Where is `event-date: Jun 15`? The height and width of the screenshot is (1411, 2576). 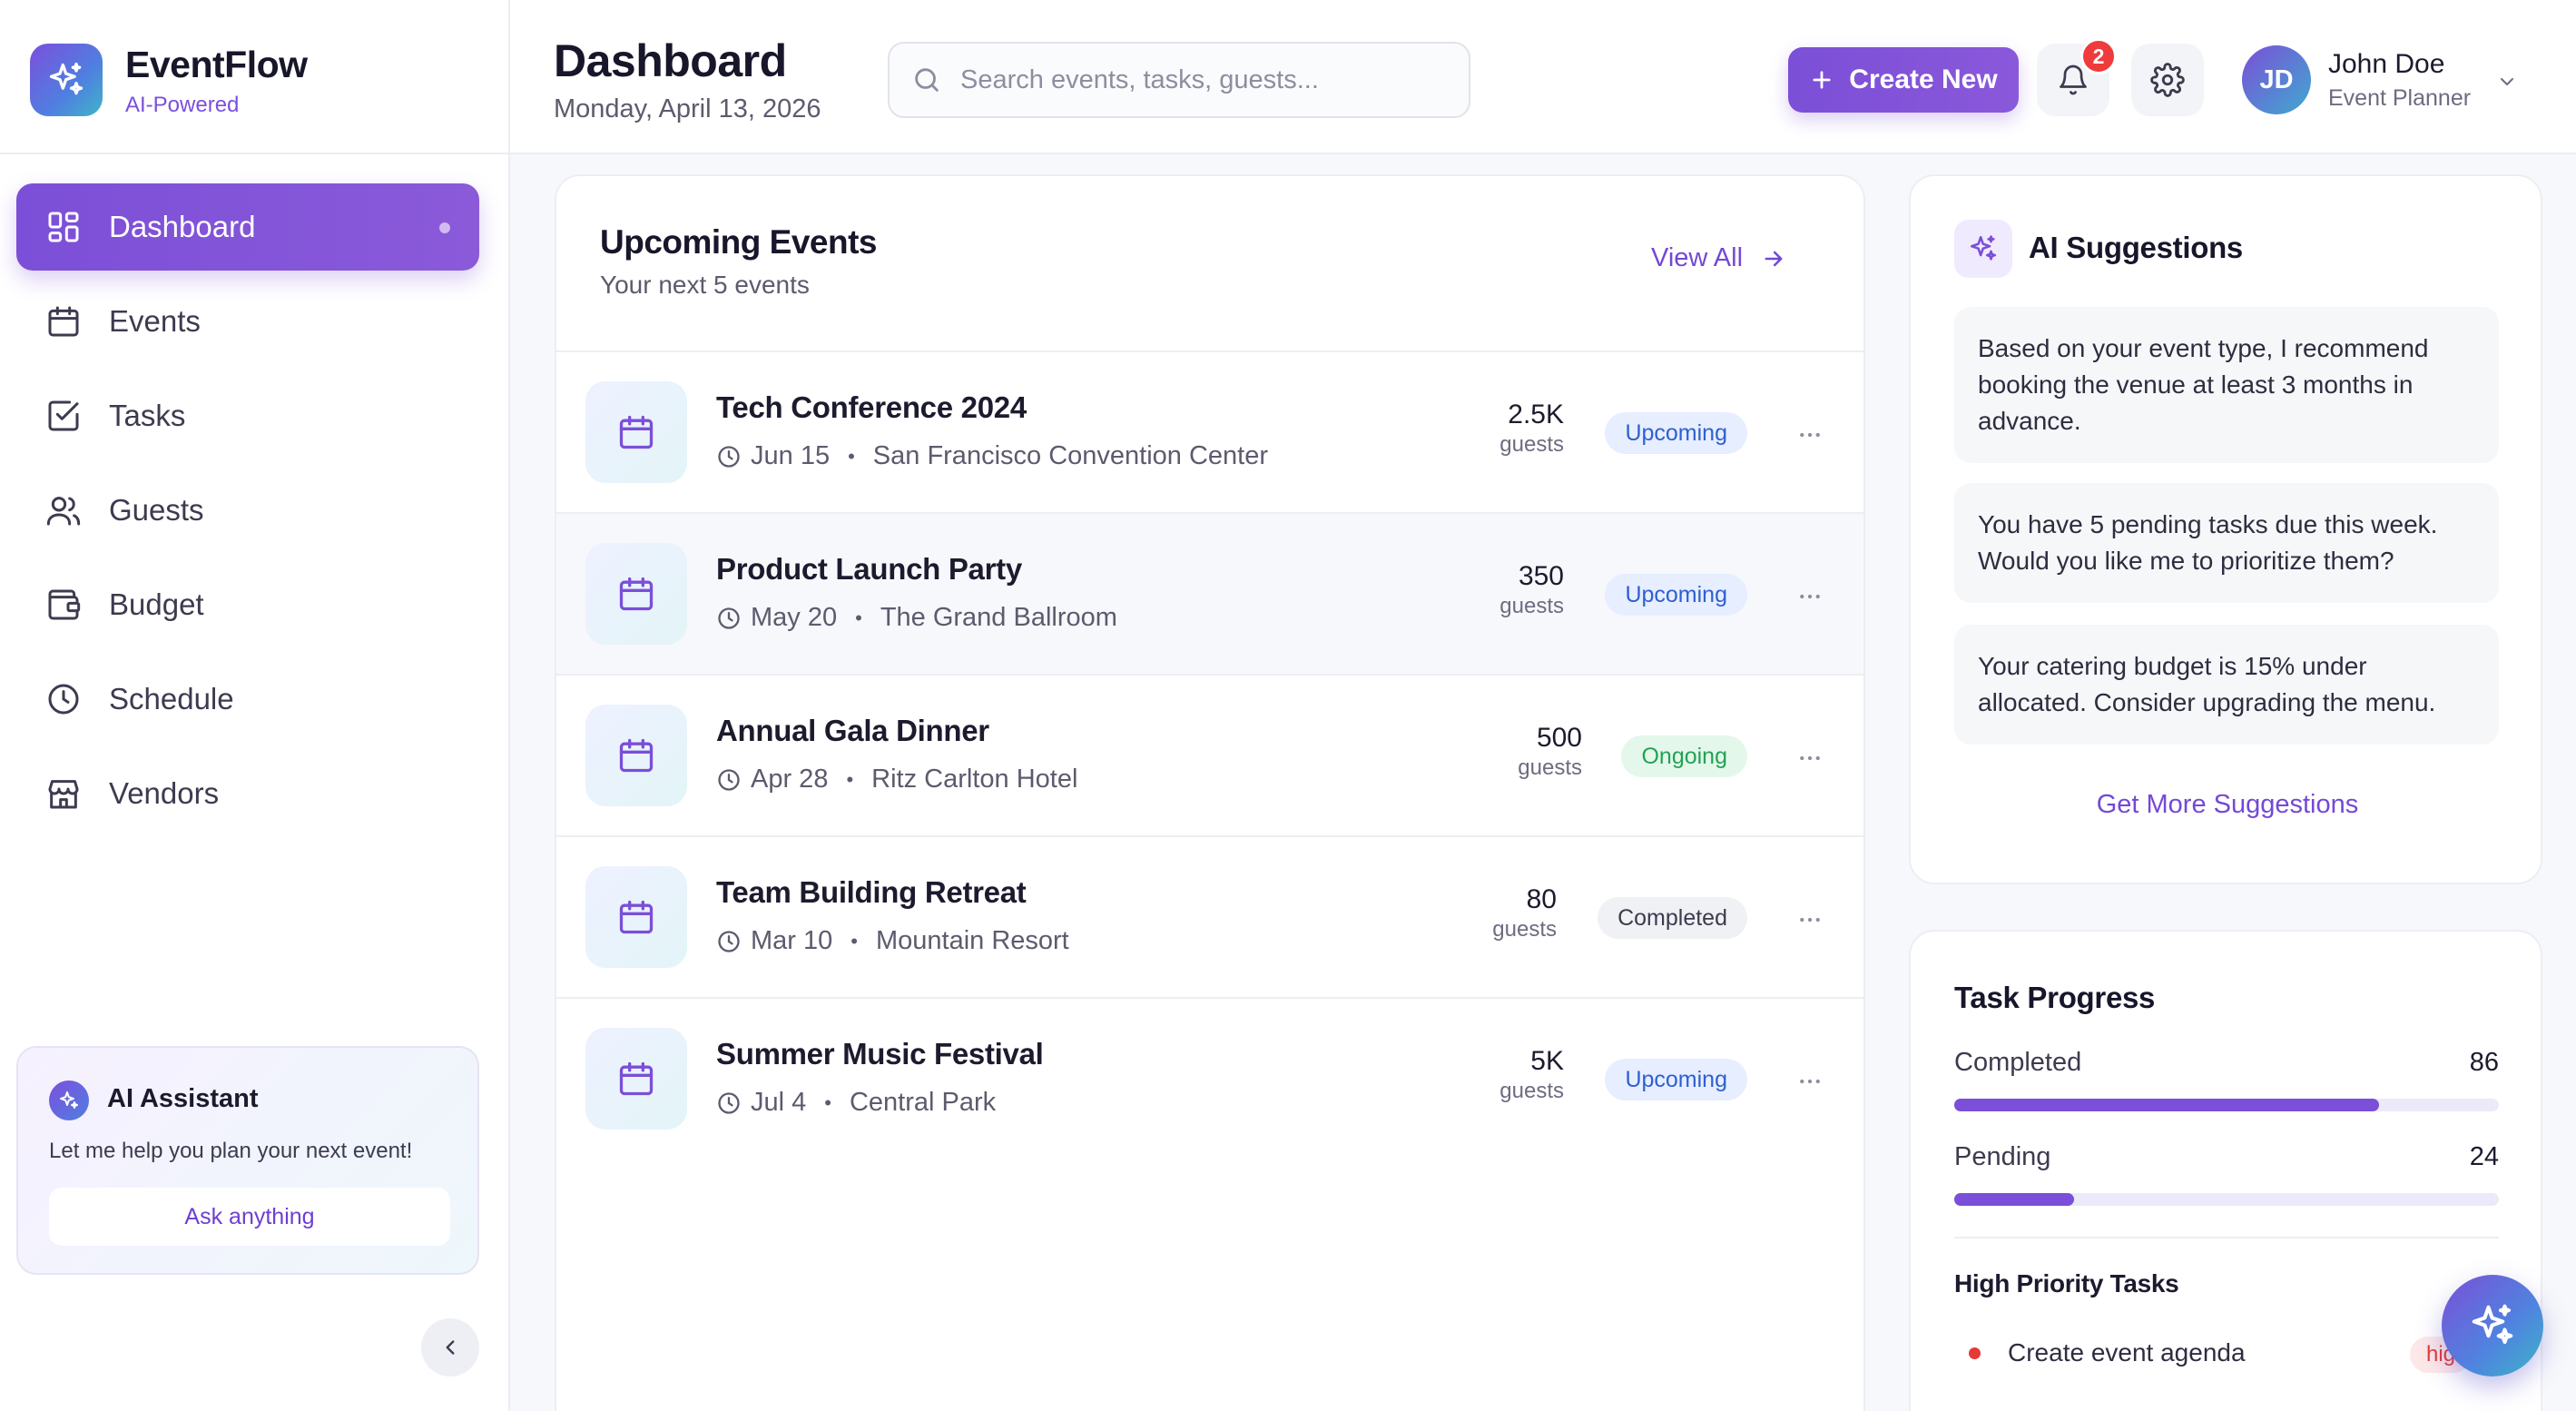
event-date: Jun 15 is located at coordinates (791, 456).